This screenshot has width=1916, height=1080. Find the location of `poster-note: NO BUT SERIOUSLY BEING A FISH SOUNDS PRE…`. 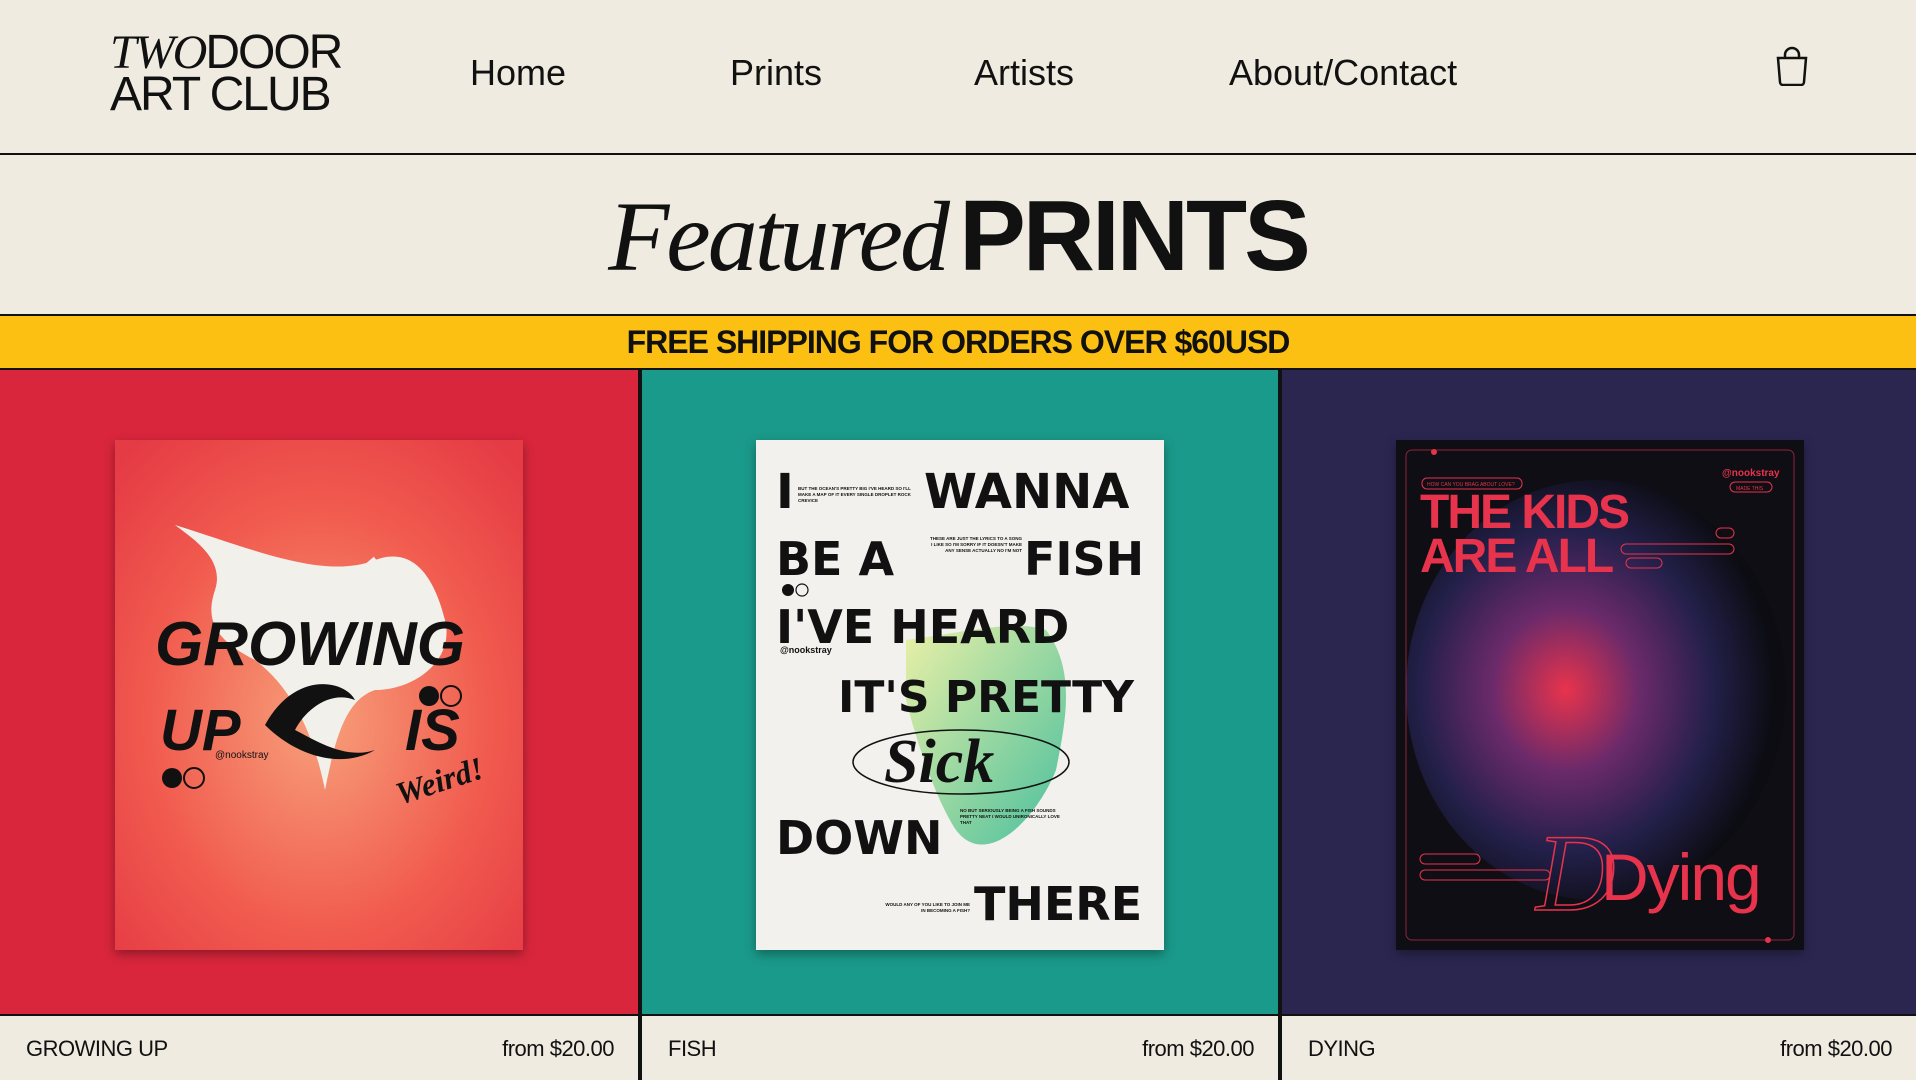

poster-note: NO BUT SERIOUSLY BEING A FISH SOUNDS PRE… is located at coordinates (1010, 816).